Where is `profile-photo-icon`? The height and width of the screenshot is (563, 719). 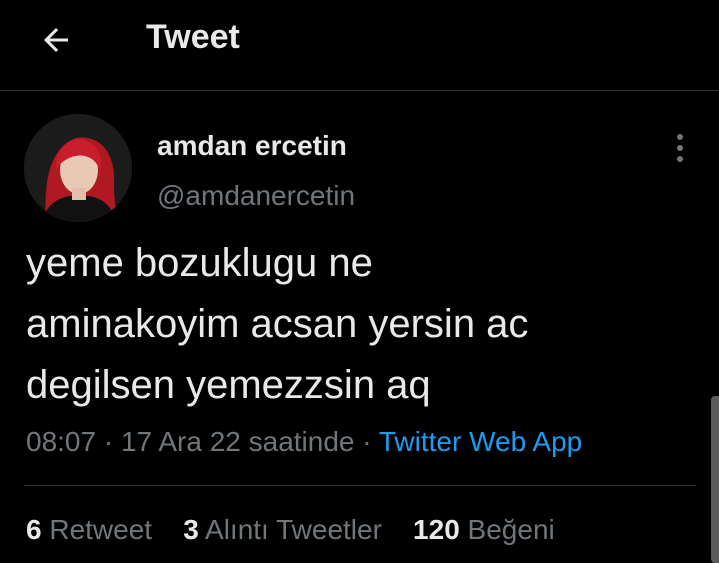 profile-photo-icon is located at coordinates (78, 168).